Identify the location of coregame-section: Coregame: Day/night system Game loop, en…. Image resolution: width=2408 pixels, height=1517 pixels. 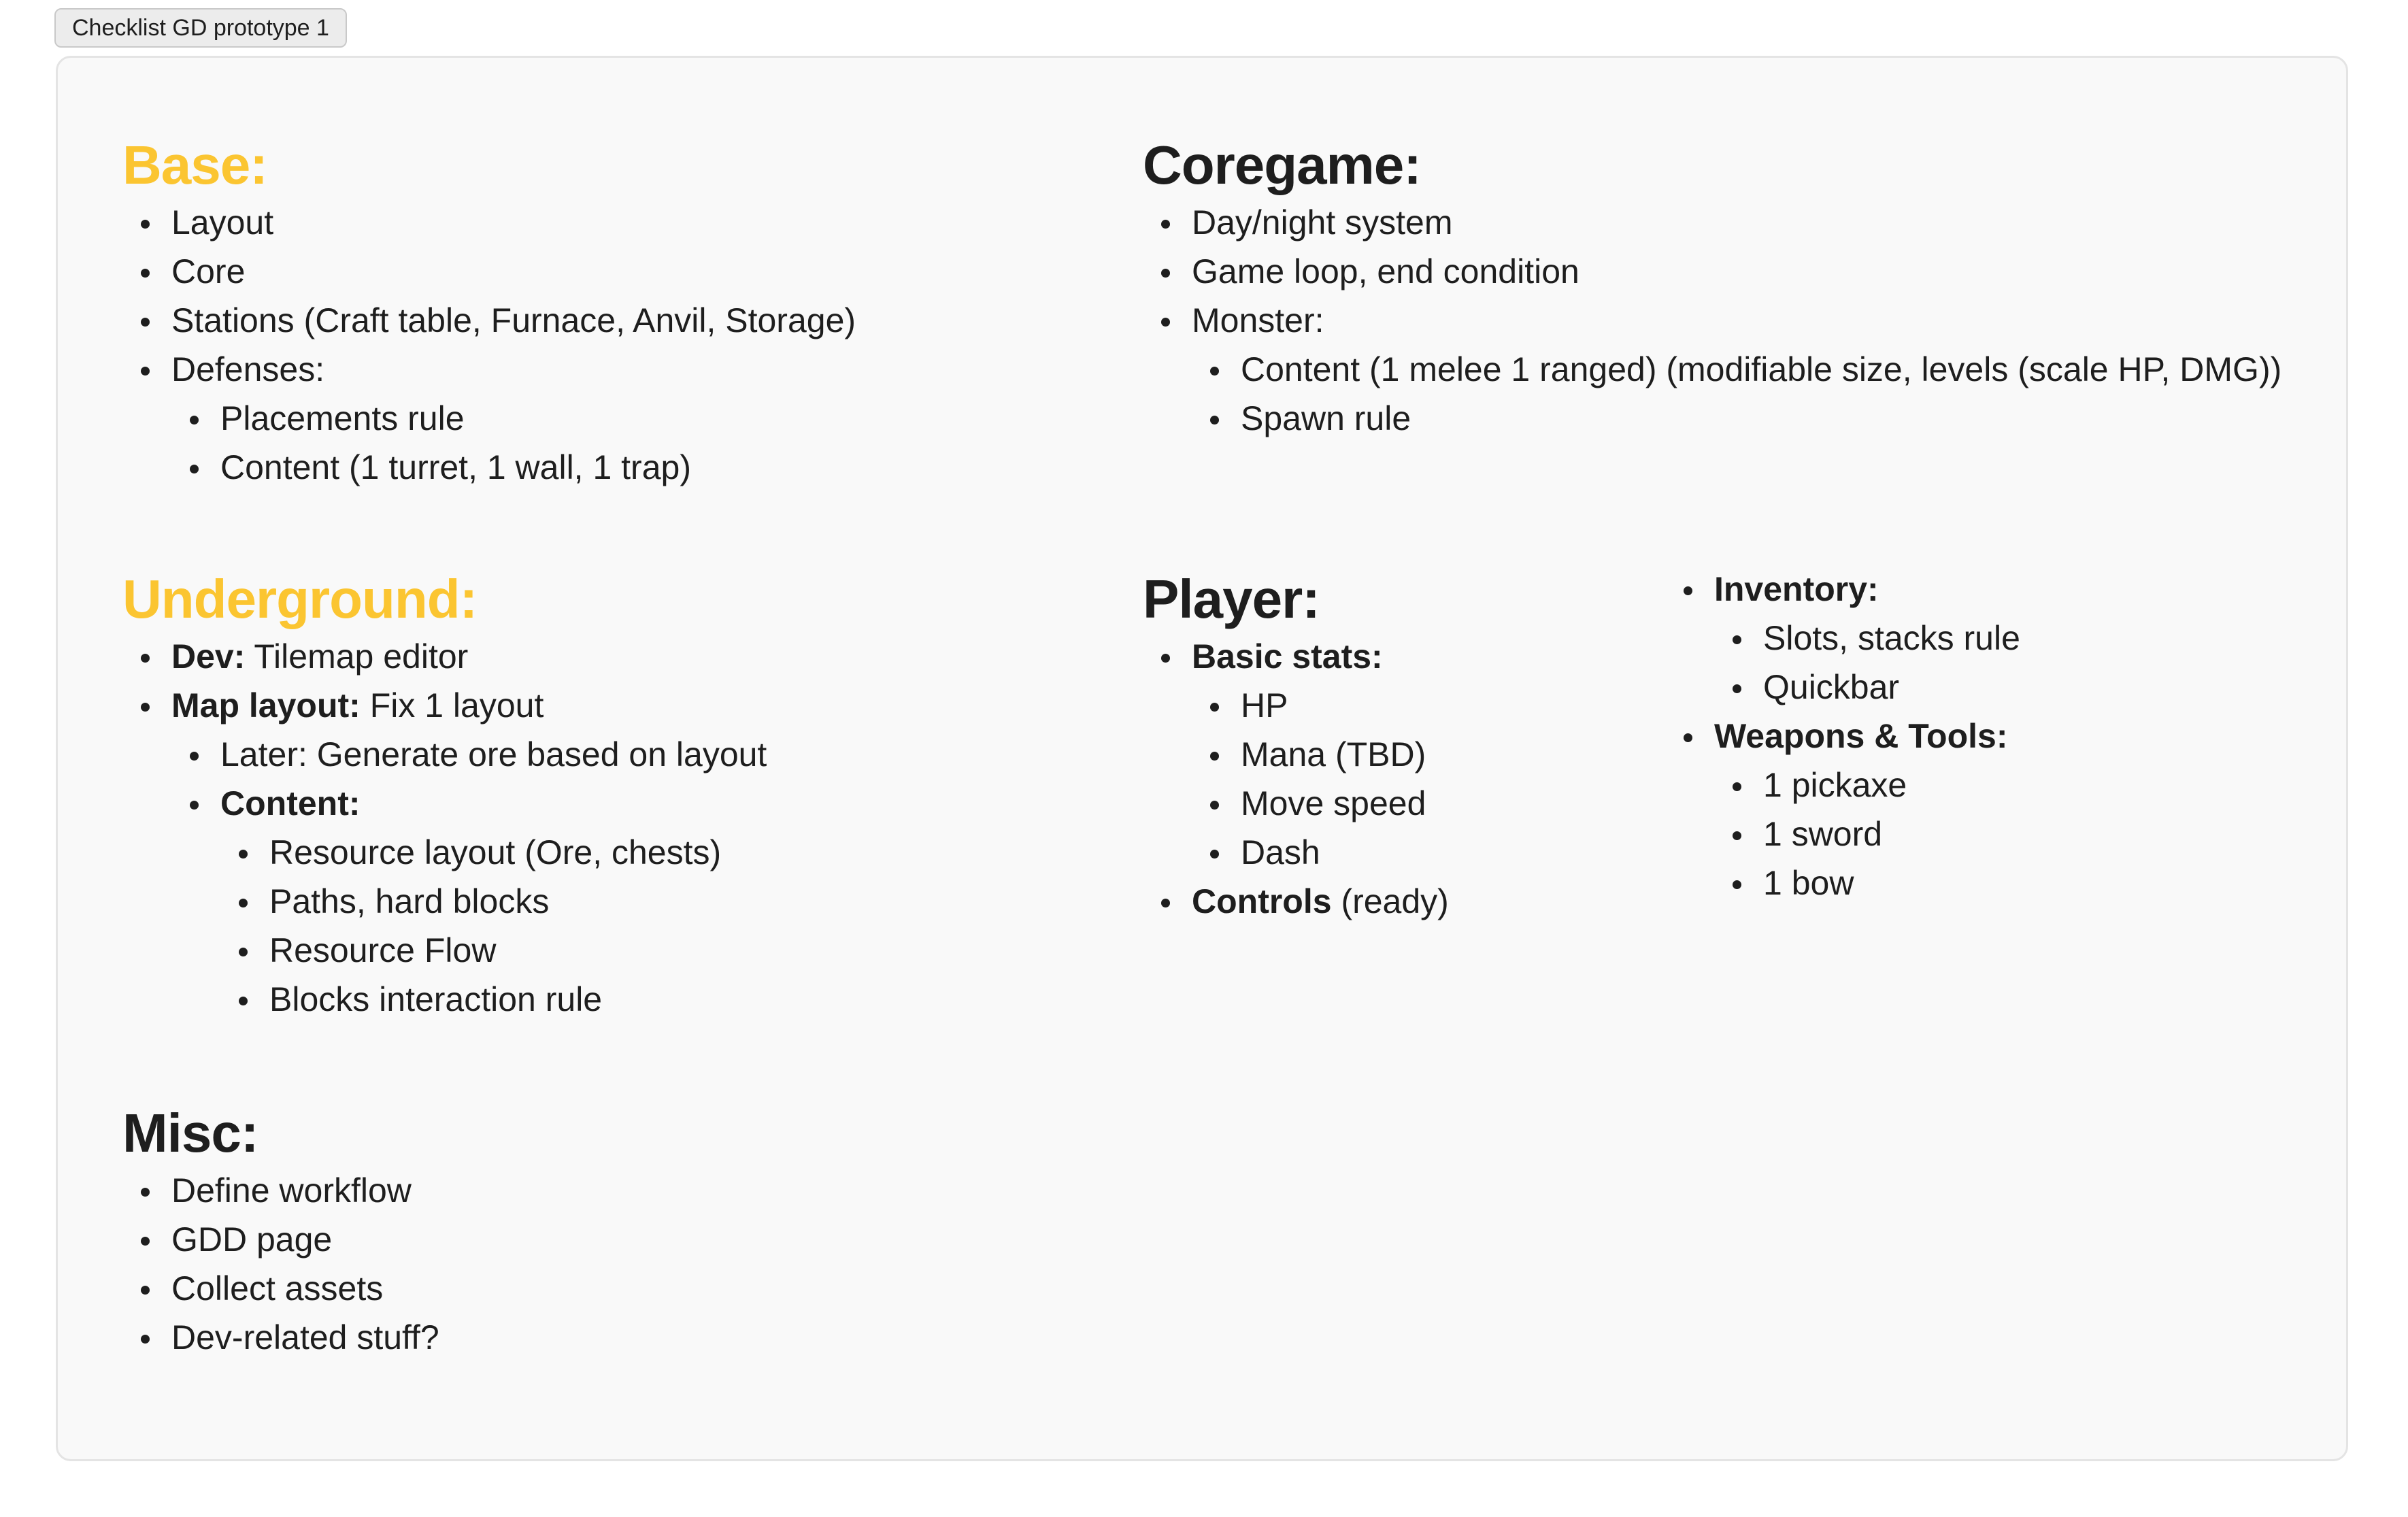
(1712, 288).